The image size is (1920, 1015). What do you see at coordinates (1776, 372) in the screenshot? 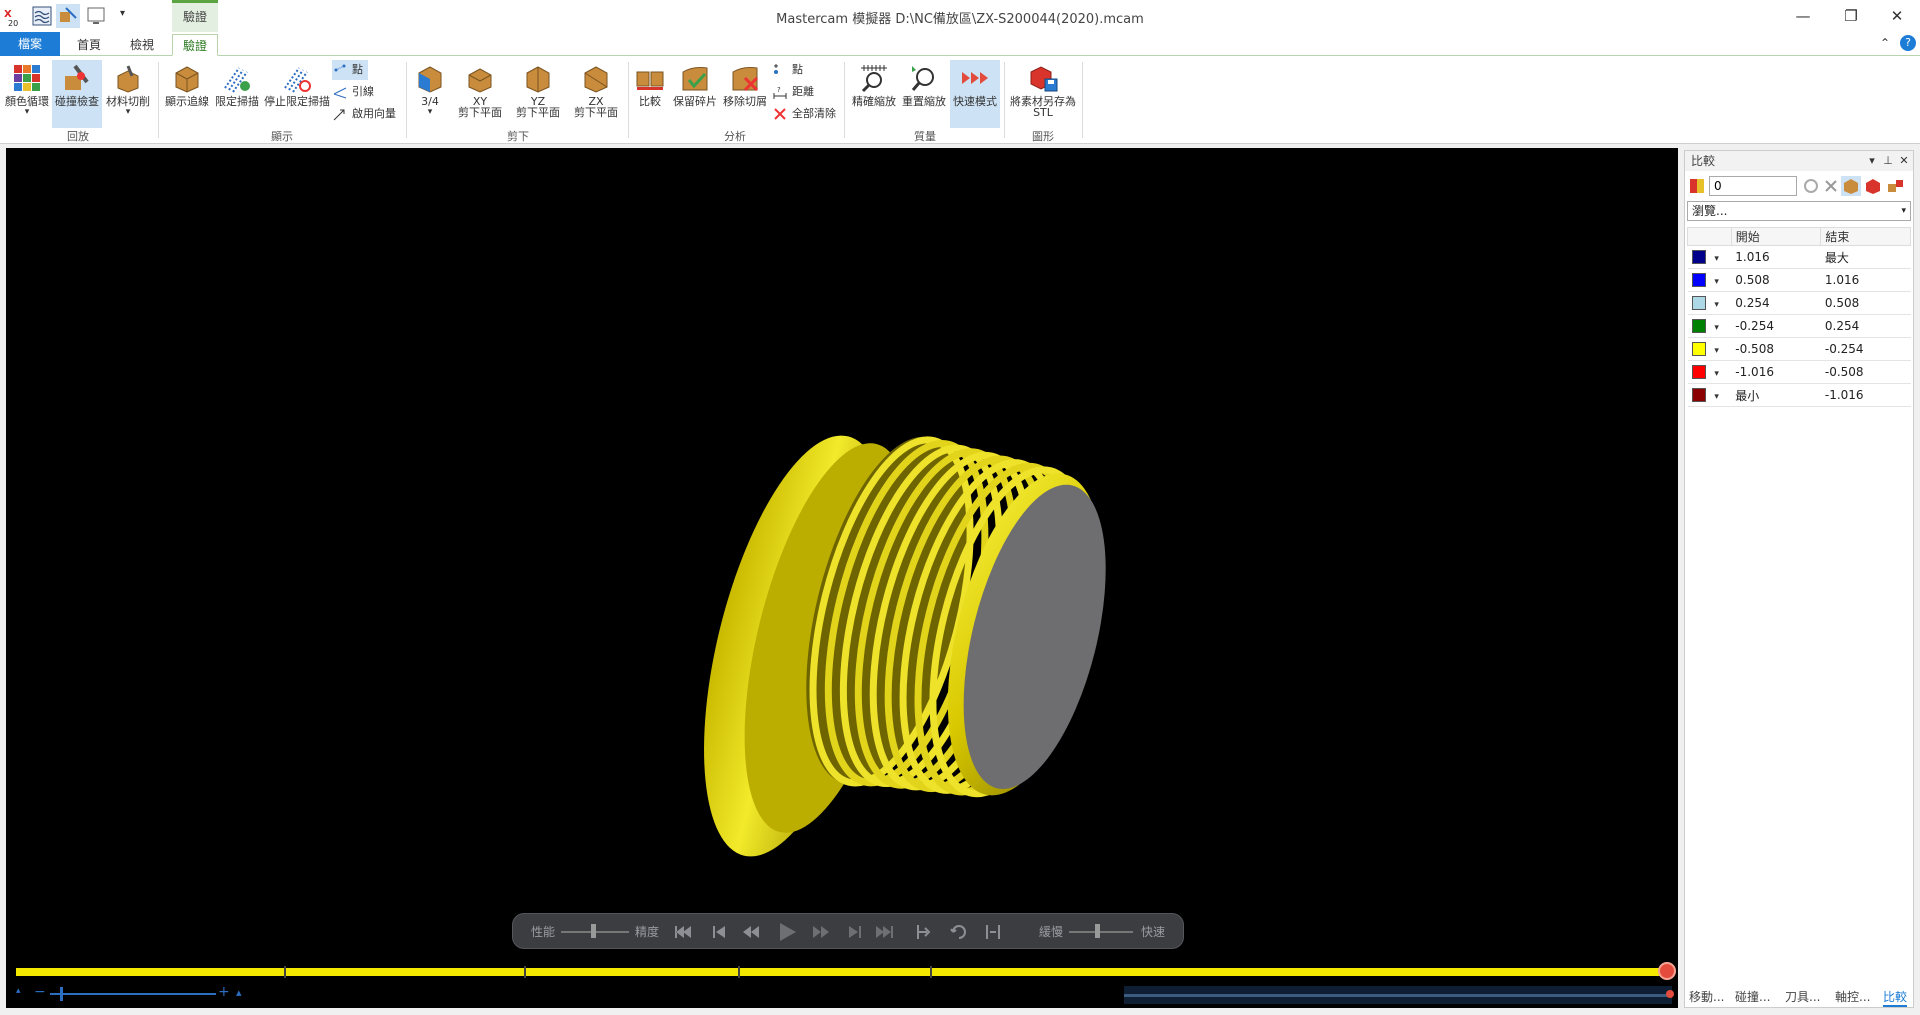
I see `start-value: -1.016` at bounding box center [1776, 372].